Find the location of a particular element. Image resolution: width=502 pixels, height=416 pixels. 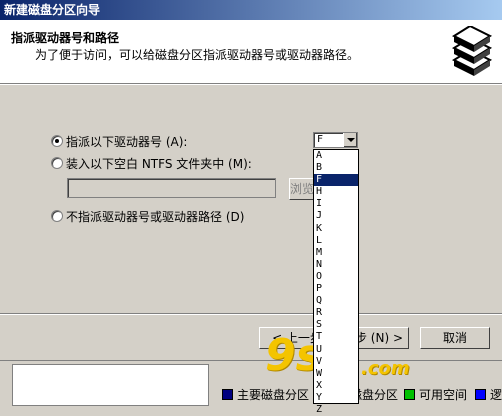

drive-letter-option: W is located at coordinates (336, 374).